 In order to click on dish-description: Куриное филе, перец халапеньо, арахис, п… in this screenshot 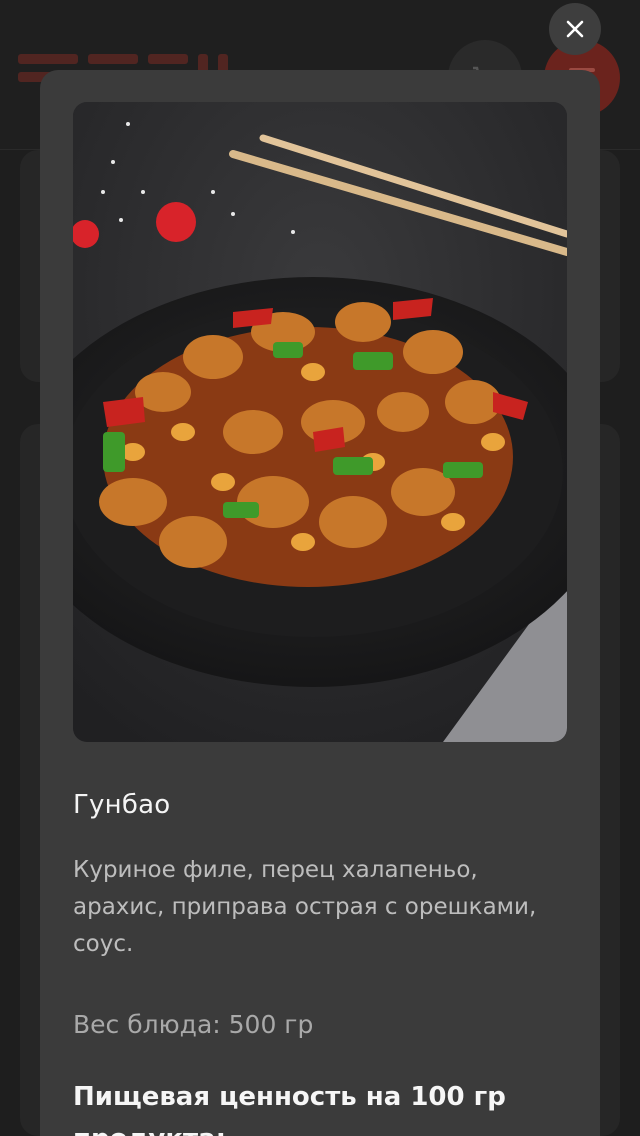, I will do `click(305, 907)`.